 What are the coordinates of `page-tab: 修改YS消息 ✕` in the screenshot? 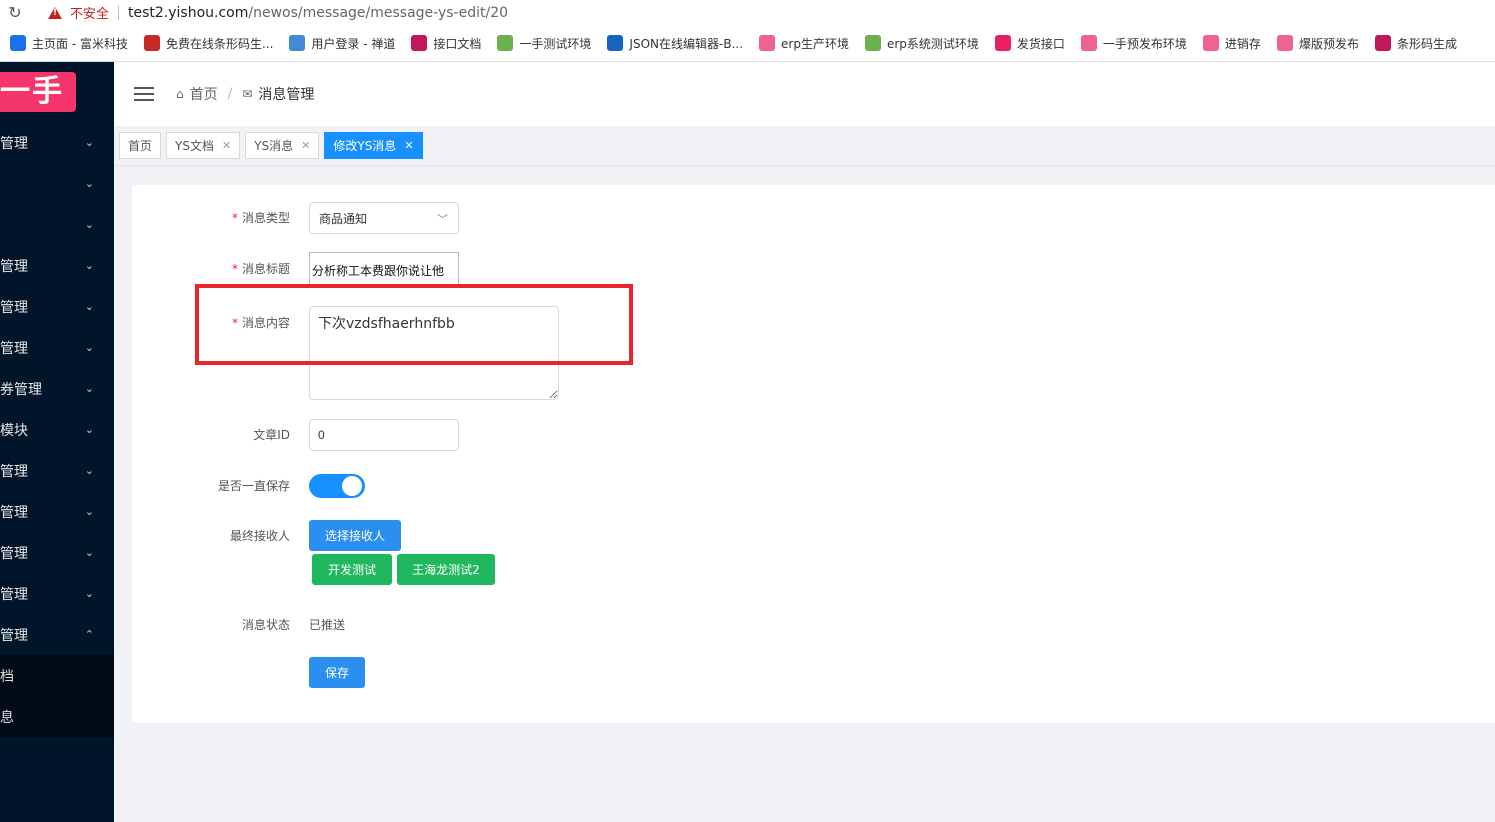 It's located at (373, 145).